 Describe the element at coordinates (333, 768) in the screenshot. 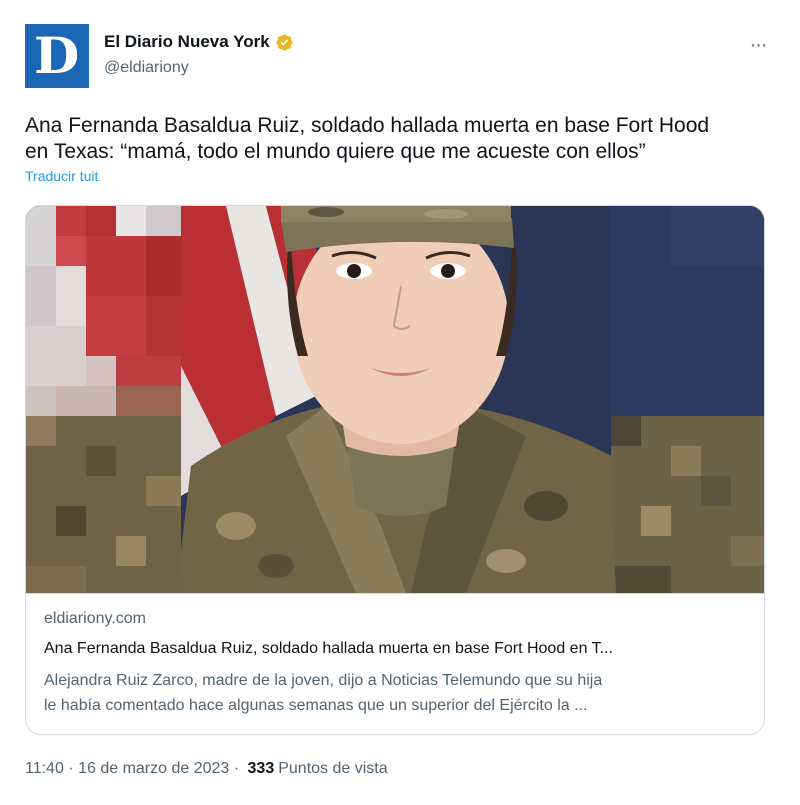

I see `views-label: Puntos de vista` at that location.